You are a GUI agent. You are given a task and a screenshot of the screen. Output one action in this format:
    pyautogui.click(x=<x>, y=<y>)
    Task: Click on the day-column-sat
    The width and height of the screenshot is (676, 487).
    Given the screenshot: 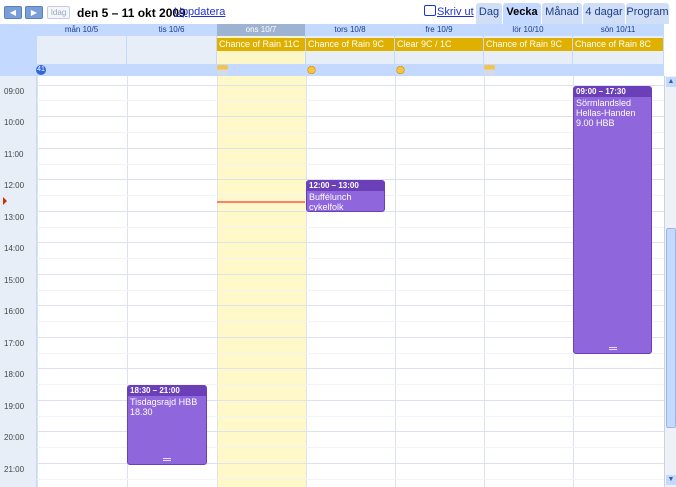 What is the action you would take?
    pyautogui.click(x=528, y=281)
    